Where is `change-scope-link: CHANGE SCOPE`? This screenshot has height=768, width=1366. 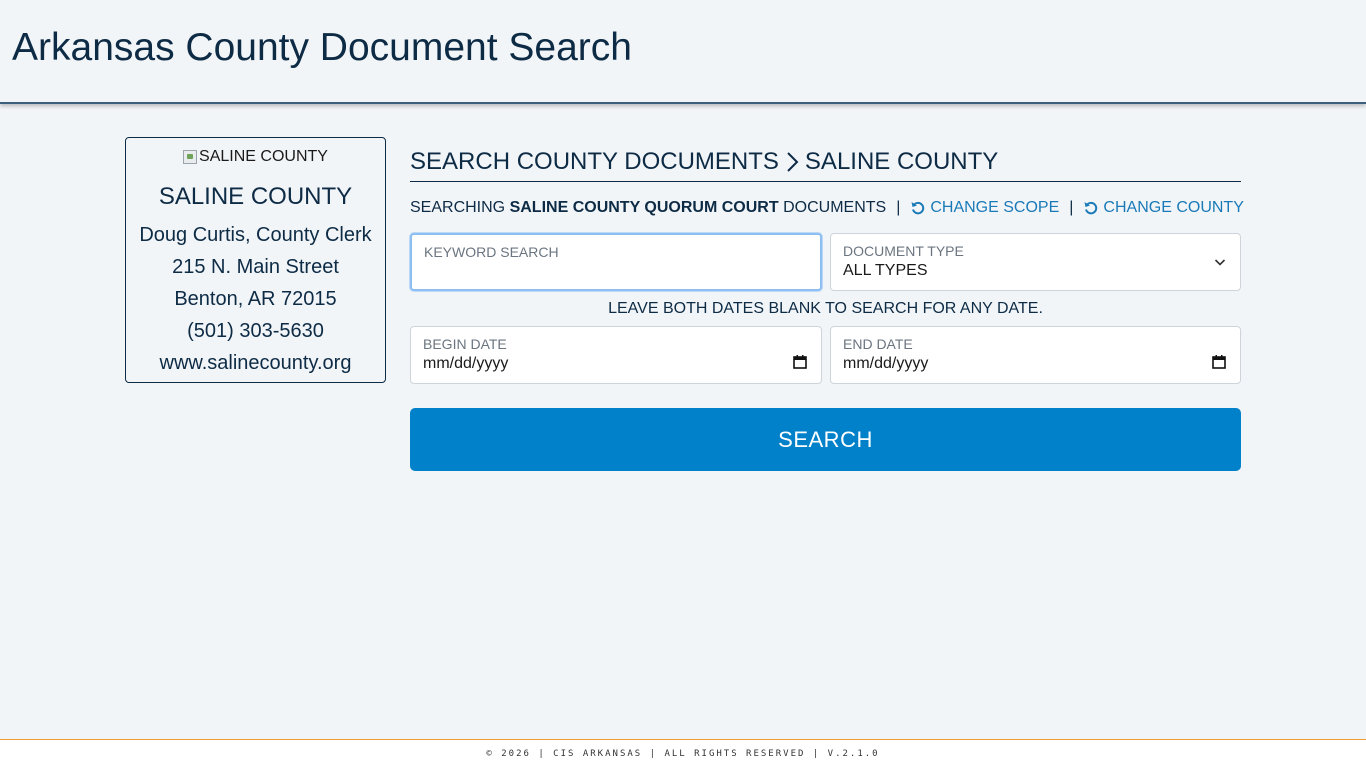
change-scope-link: CHANGE SCOPE is located at coordinates (984, 208).